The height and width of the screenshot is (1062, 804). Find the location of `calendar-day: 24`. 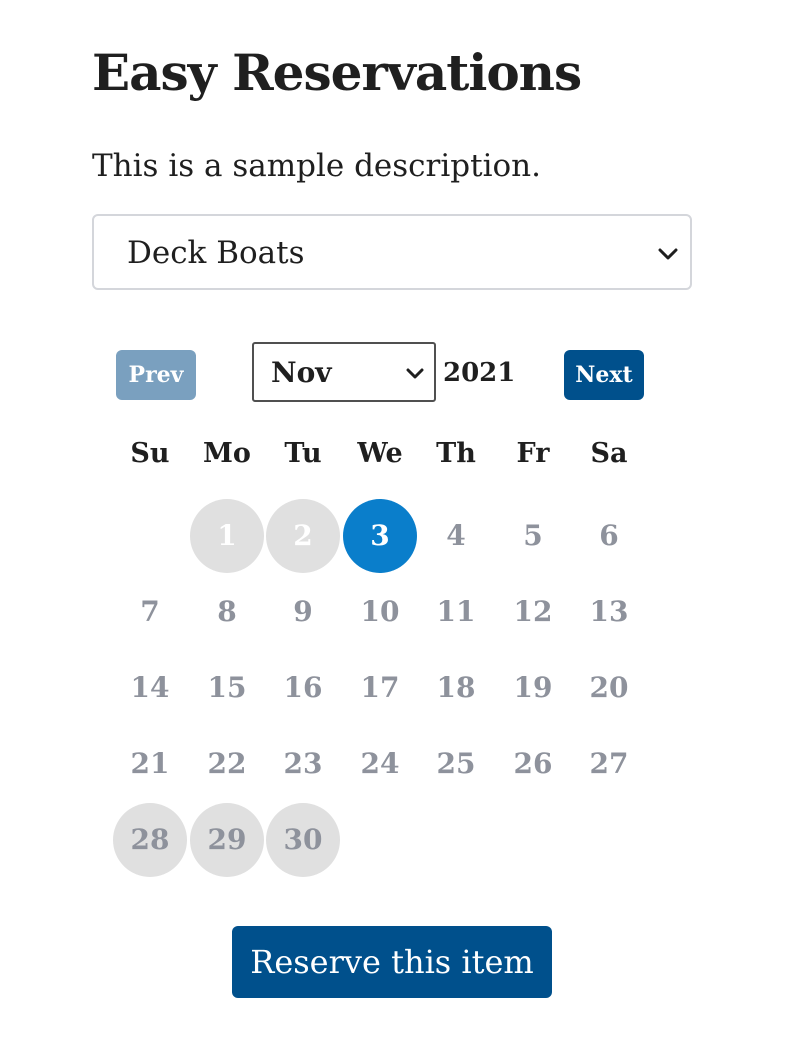

calendar-day: 24 is located at coordinates (380, 764).